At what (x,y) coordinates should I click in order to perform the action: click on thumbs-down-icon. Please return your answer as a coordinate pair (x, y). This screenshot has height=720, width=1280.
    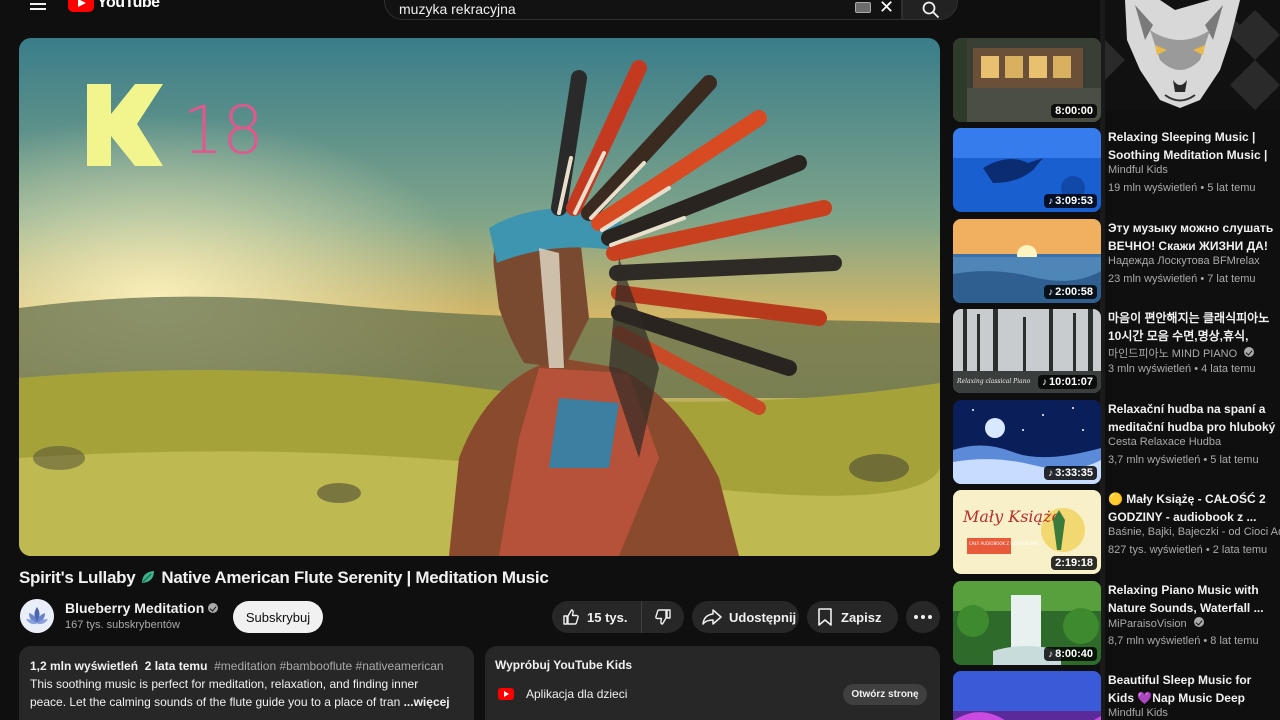
    Looking at the image, I should click on (663, 617).